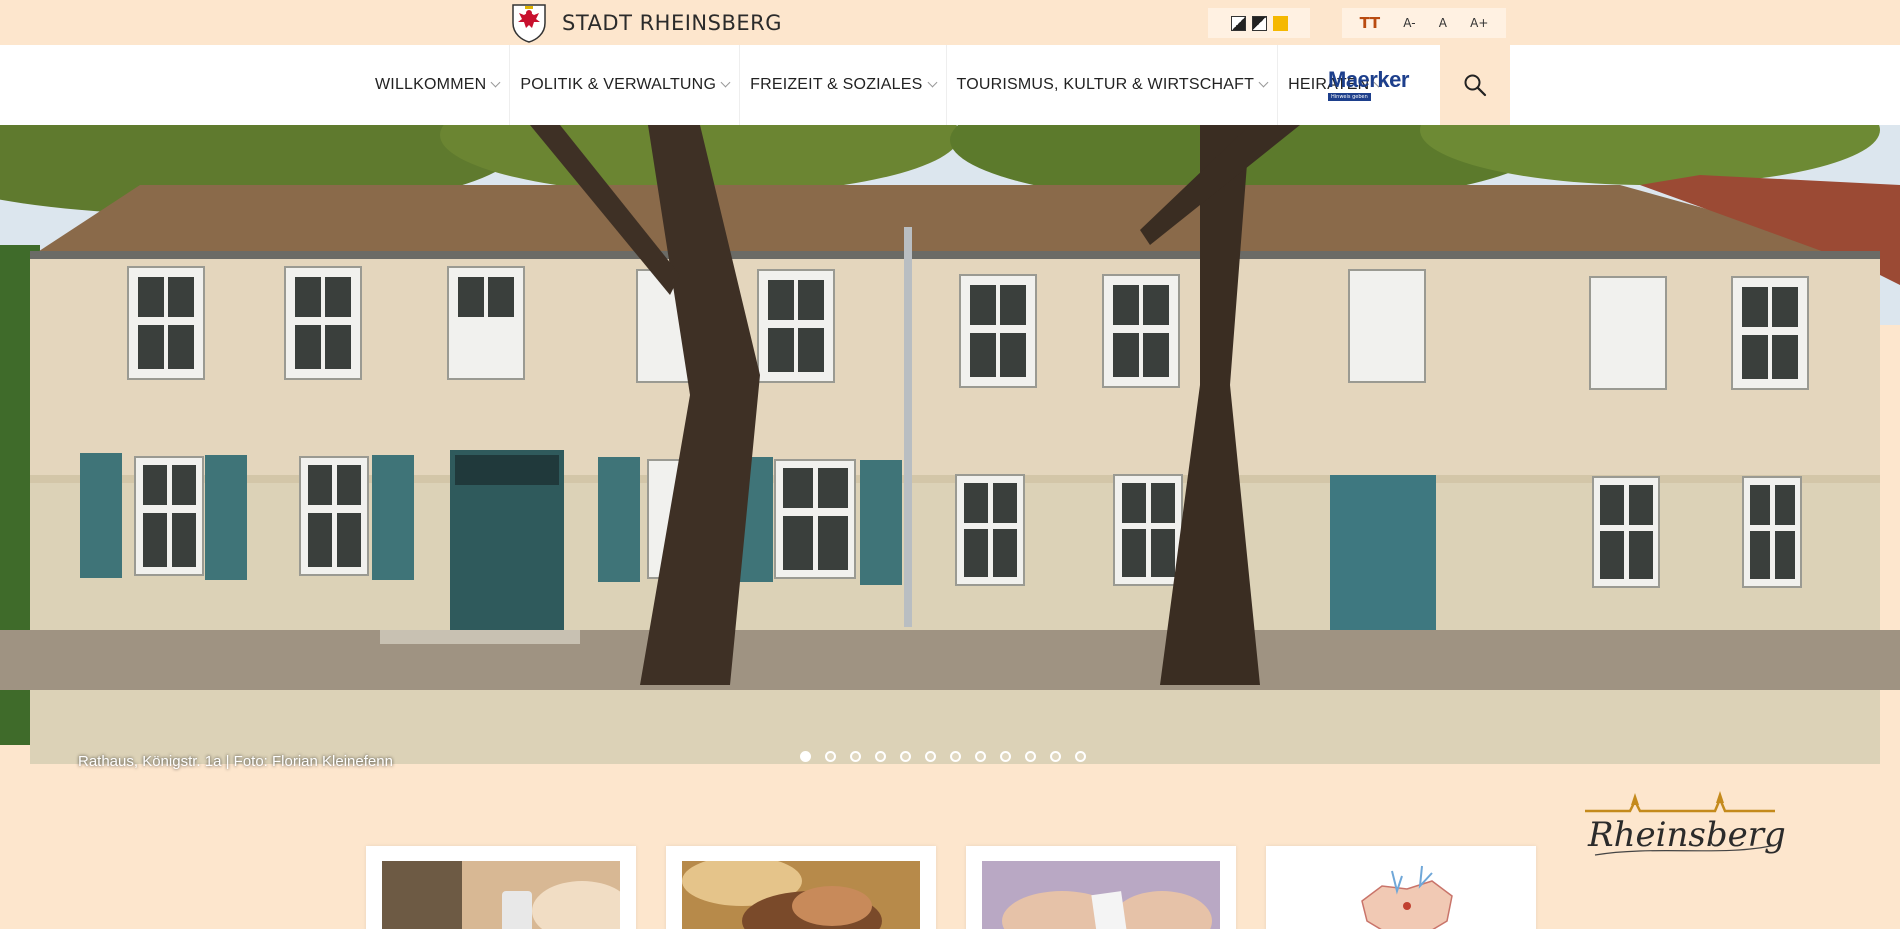 The width and height of the screenshot is (1900, 929). I want to click on search-button, so click(1475, 85).